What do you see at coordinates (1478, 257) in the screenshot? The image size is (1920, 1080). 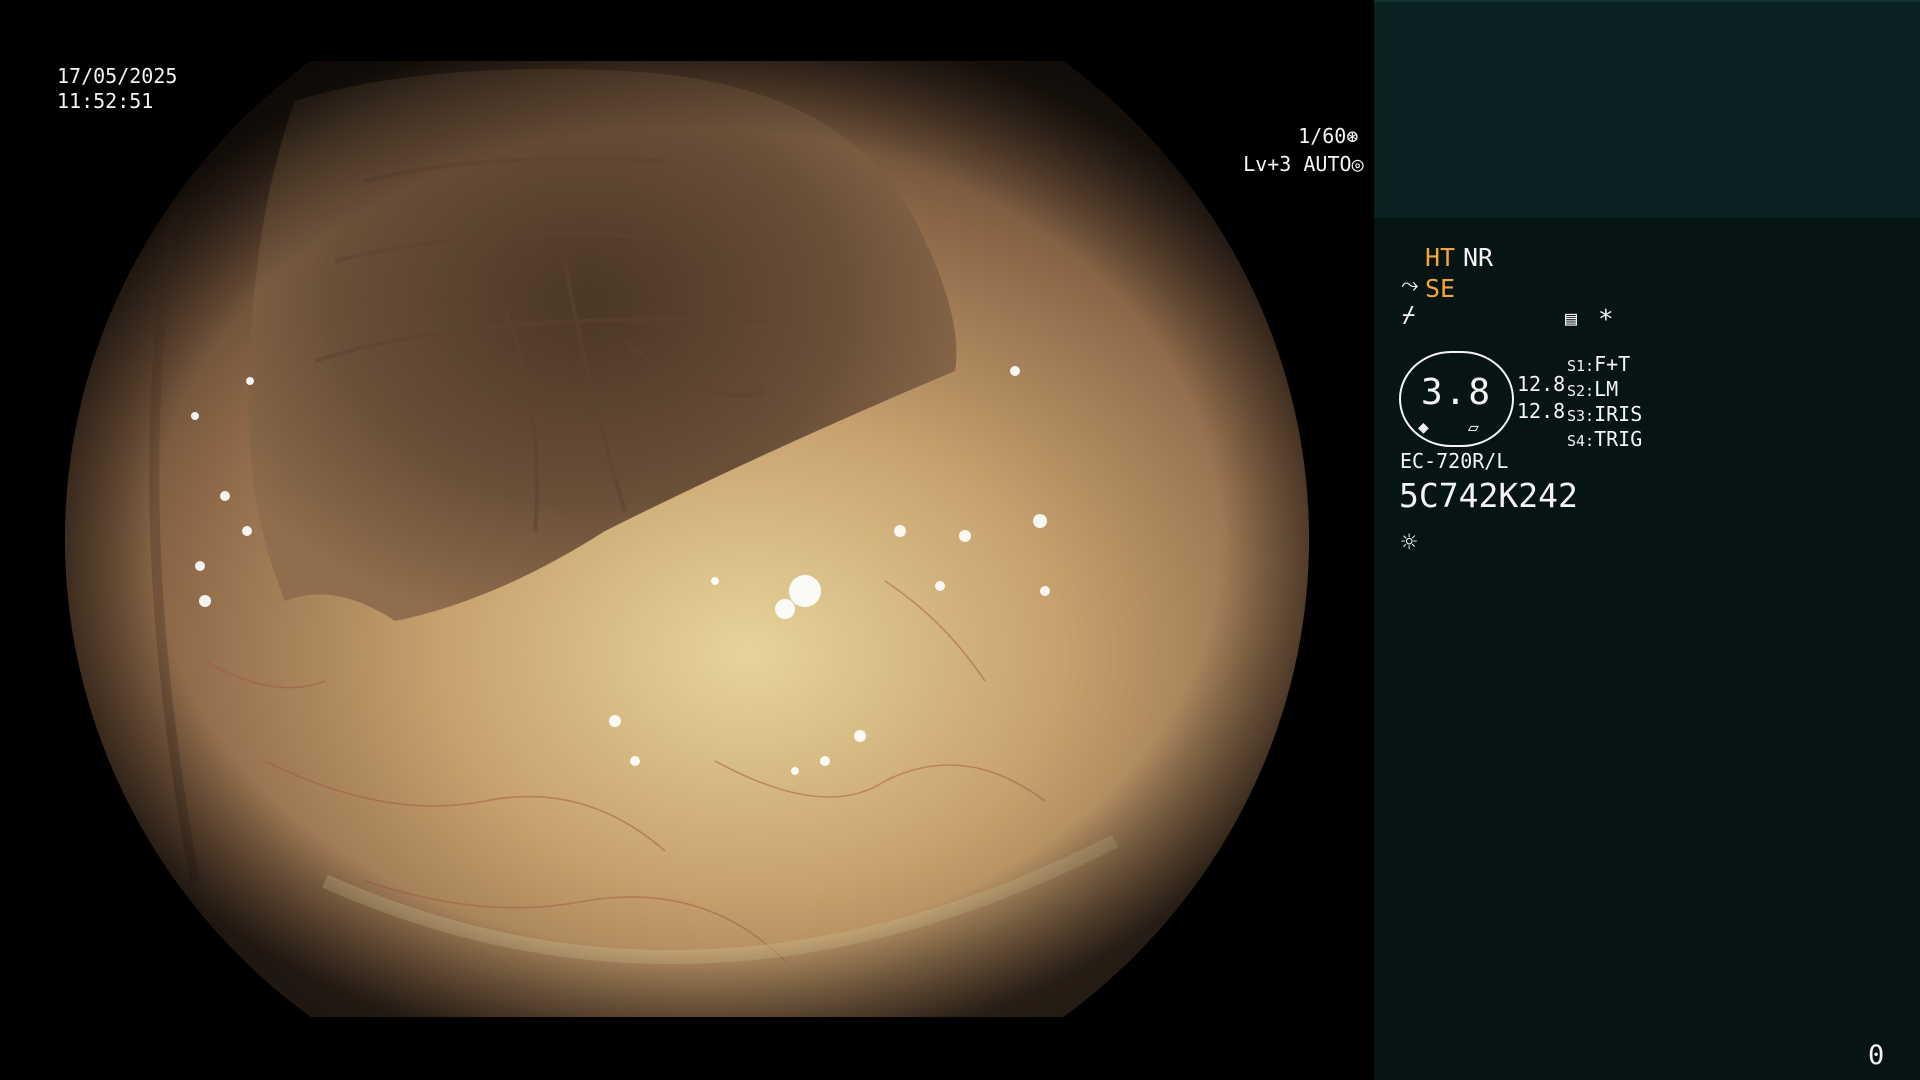 I see `nr-label: NR` at bounding box center [1478, 257].